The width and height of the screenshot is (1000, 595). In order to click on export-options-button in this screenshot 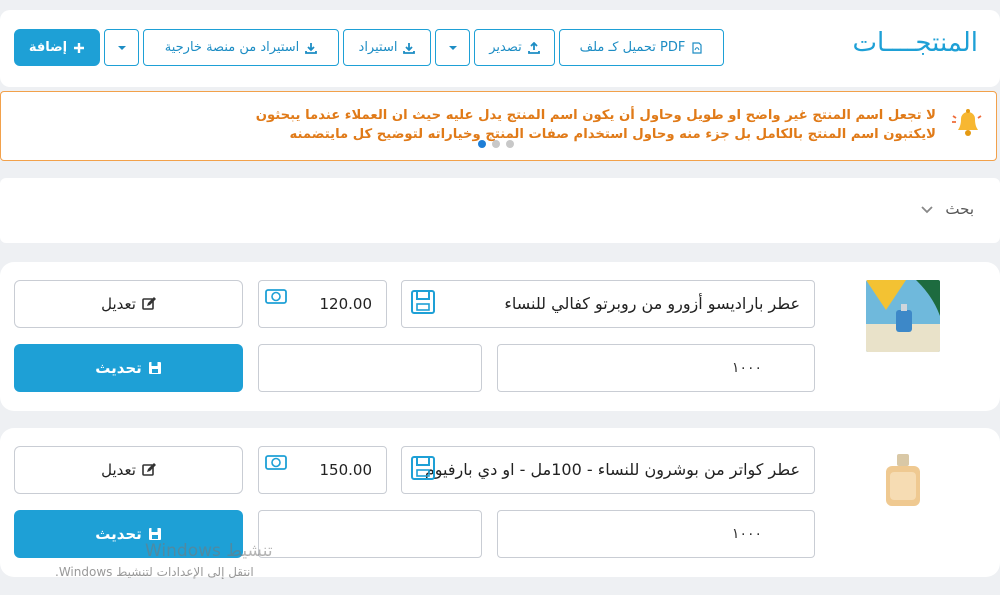, I will do `click(452, 47)`.